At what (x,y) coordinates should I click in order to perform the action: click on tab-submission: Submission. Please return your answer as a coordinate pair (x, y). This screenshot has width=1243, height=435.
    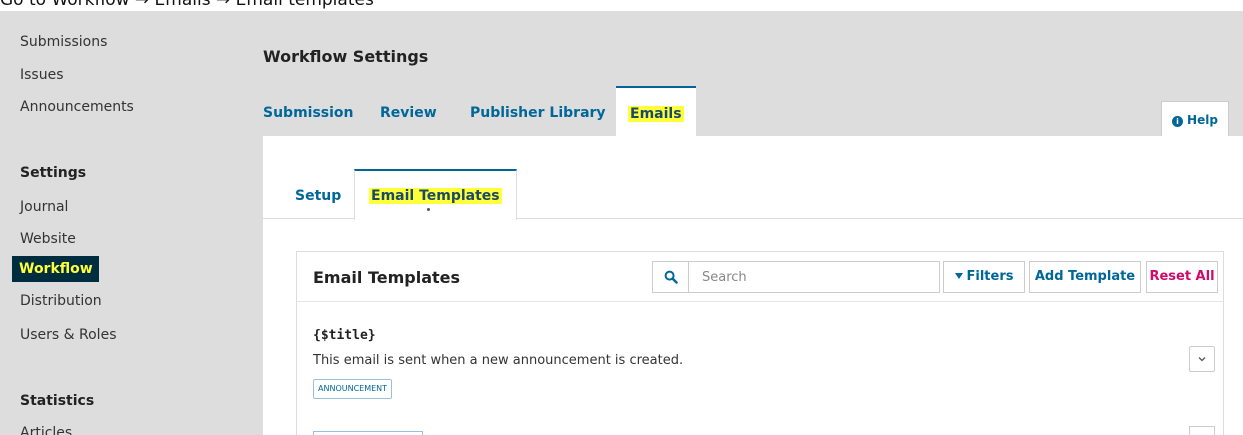
    Looking at the image, I should click on (308, 111).